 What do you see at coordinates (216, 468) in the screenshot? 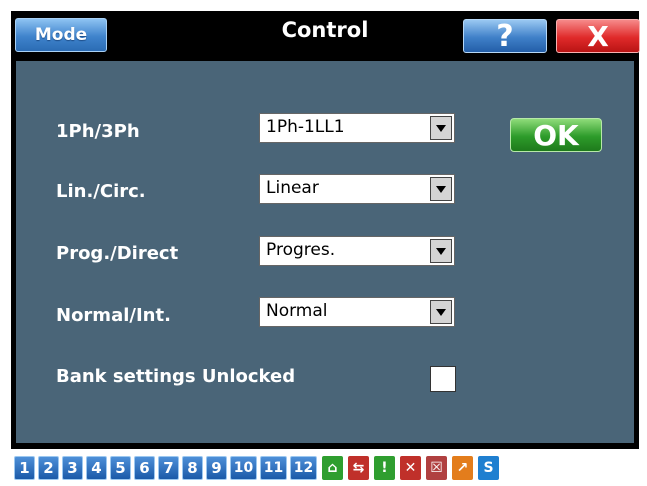
I see `channel-button-9: 9` at bounding box center [216, 468].